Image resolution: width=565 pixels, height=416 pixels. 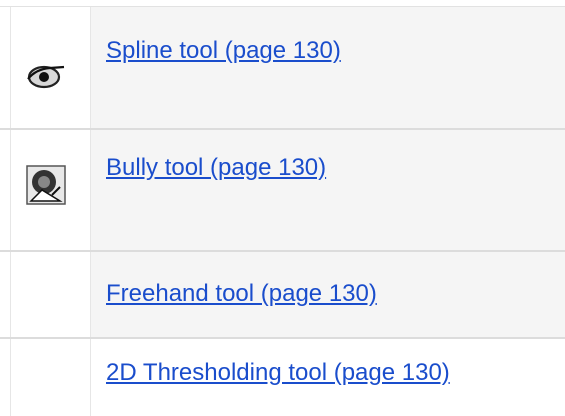 What do you see at coordinates (46, 75) in the screenshot?
I see `spline-tool-icon` at bounding box center [46, 75].